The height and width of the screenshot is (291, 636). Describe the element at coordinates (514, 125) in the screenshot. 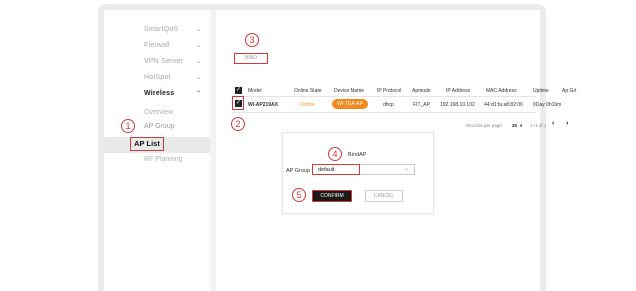

I see `records-per-page-select: 20` at that location.